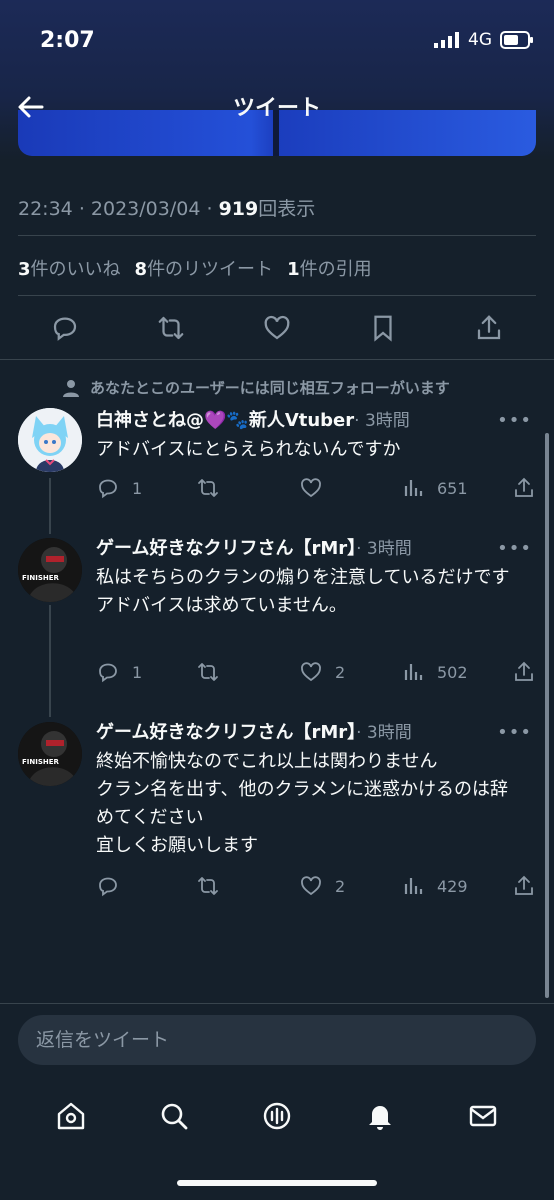  What do you see at coordinates (277, 40) in the screenshot?
I see `status-bar: 2:07 4G` at bounding box center [277, 40].